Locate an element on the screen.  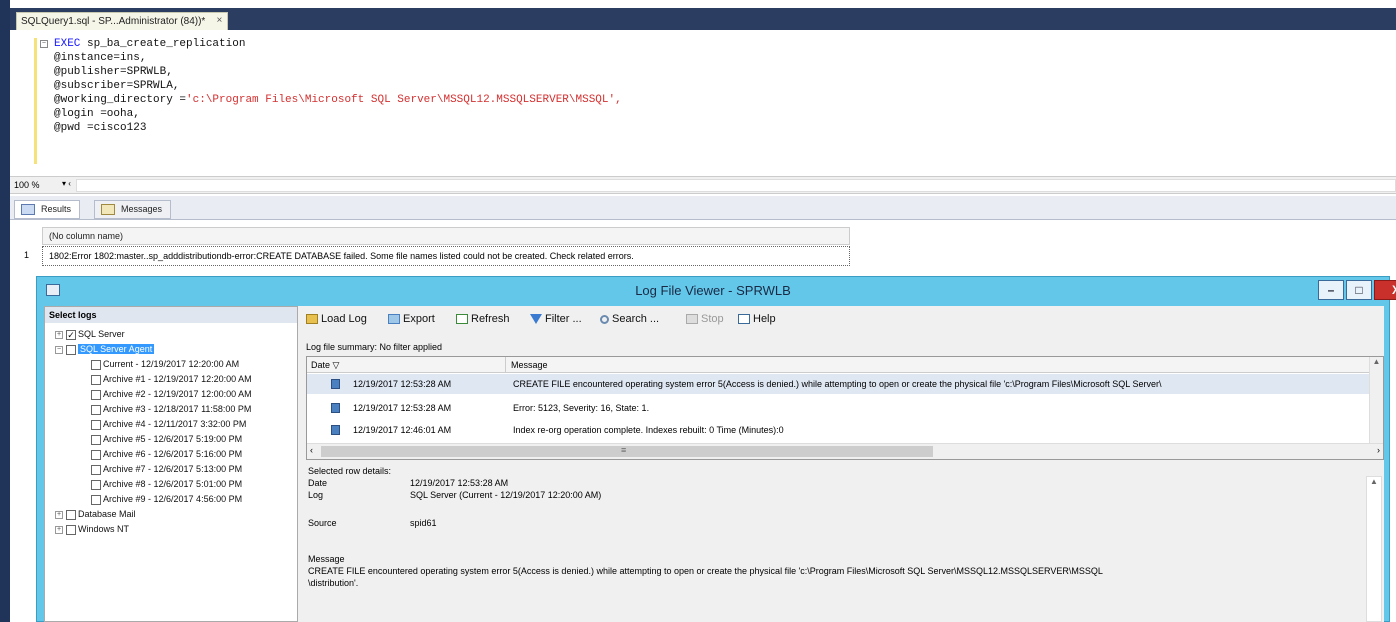
grid-icon is located at coordinates (28, 209).